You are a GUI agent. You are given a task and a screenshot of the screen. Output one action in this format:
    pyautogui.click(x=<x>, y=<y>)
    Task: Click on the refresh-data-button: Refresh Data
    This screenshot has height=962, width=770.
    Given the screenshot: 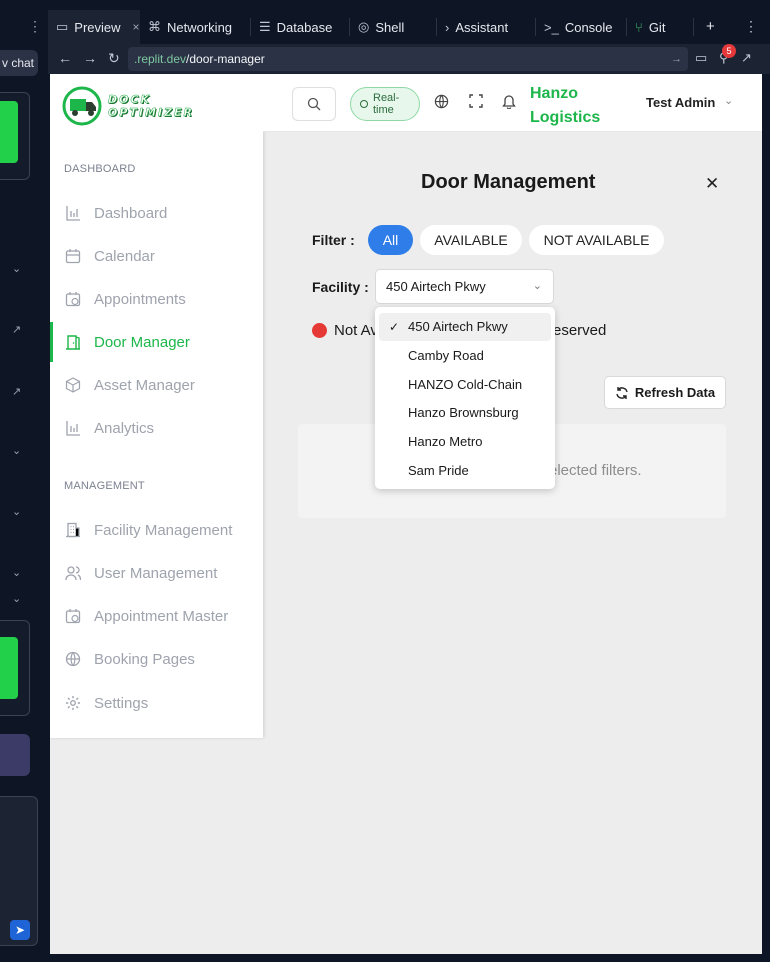 What is the action you would take?
    pyautogui.click(x=665, y=392)
    